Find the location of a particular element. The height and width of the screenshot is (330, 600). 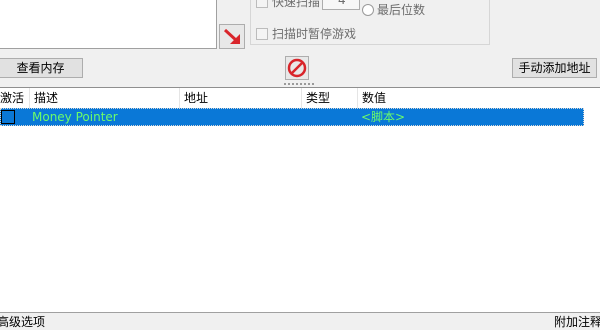

row-description: Money Pointer is located at coordinates (75, 117).